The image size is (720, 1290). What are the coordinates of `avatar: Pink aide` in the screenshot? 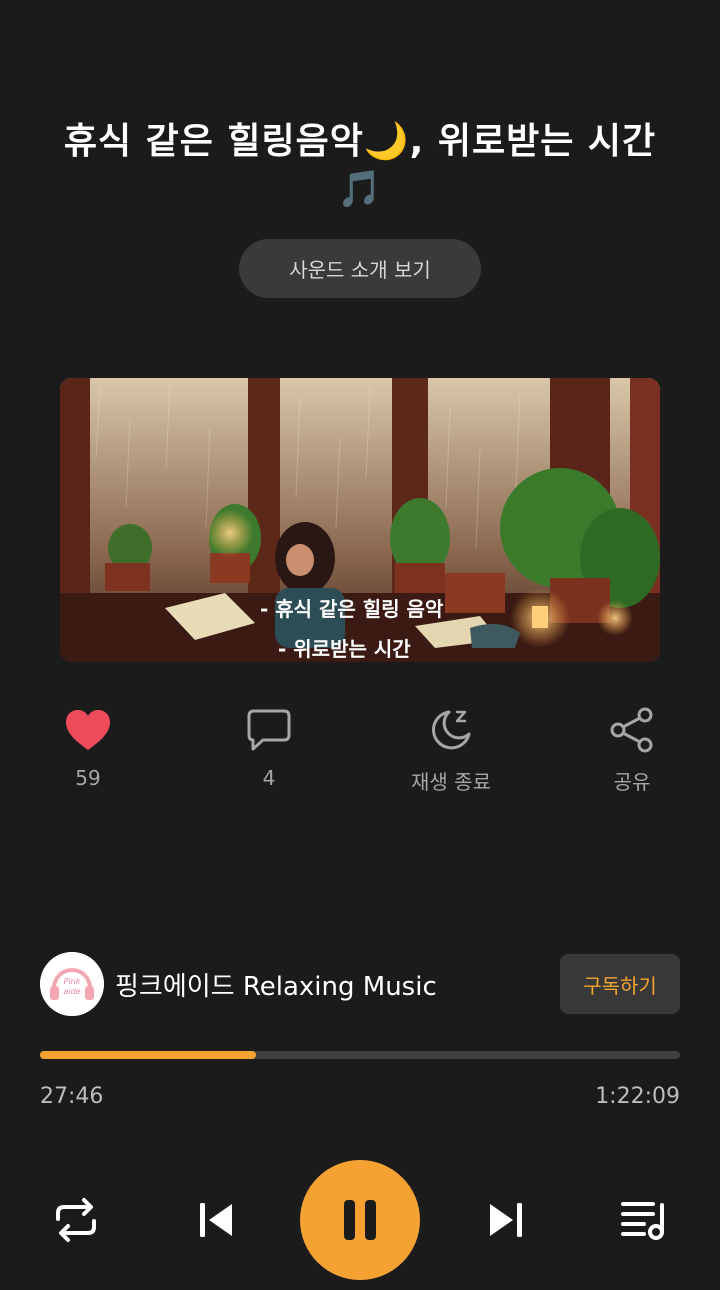 It's located at (72, 984).